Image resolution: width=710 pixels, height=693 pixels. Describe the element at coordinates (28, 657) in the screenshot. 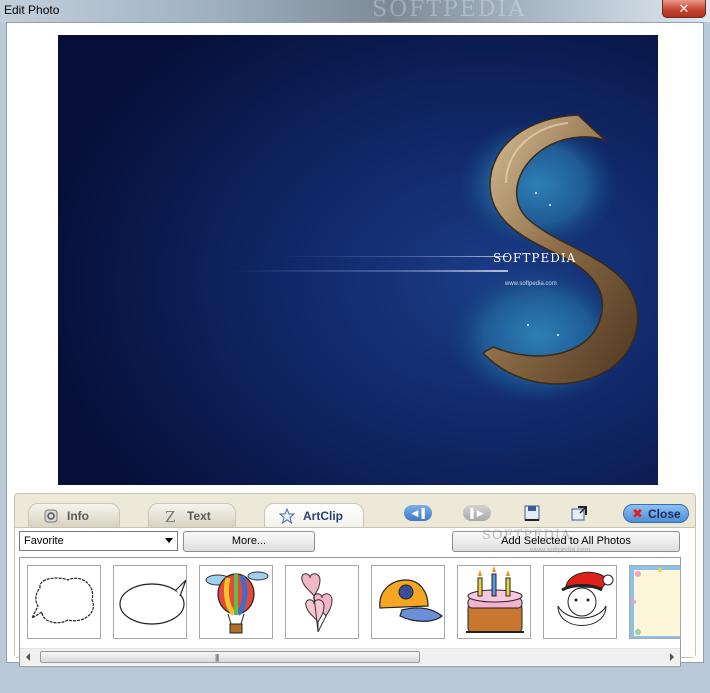

I see `scroll-left-icon` at that location.